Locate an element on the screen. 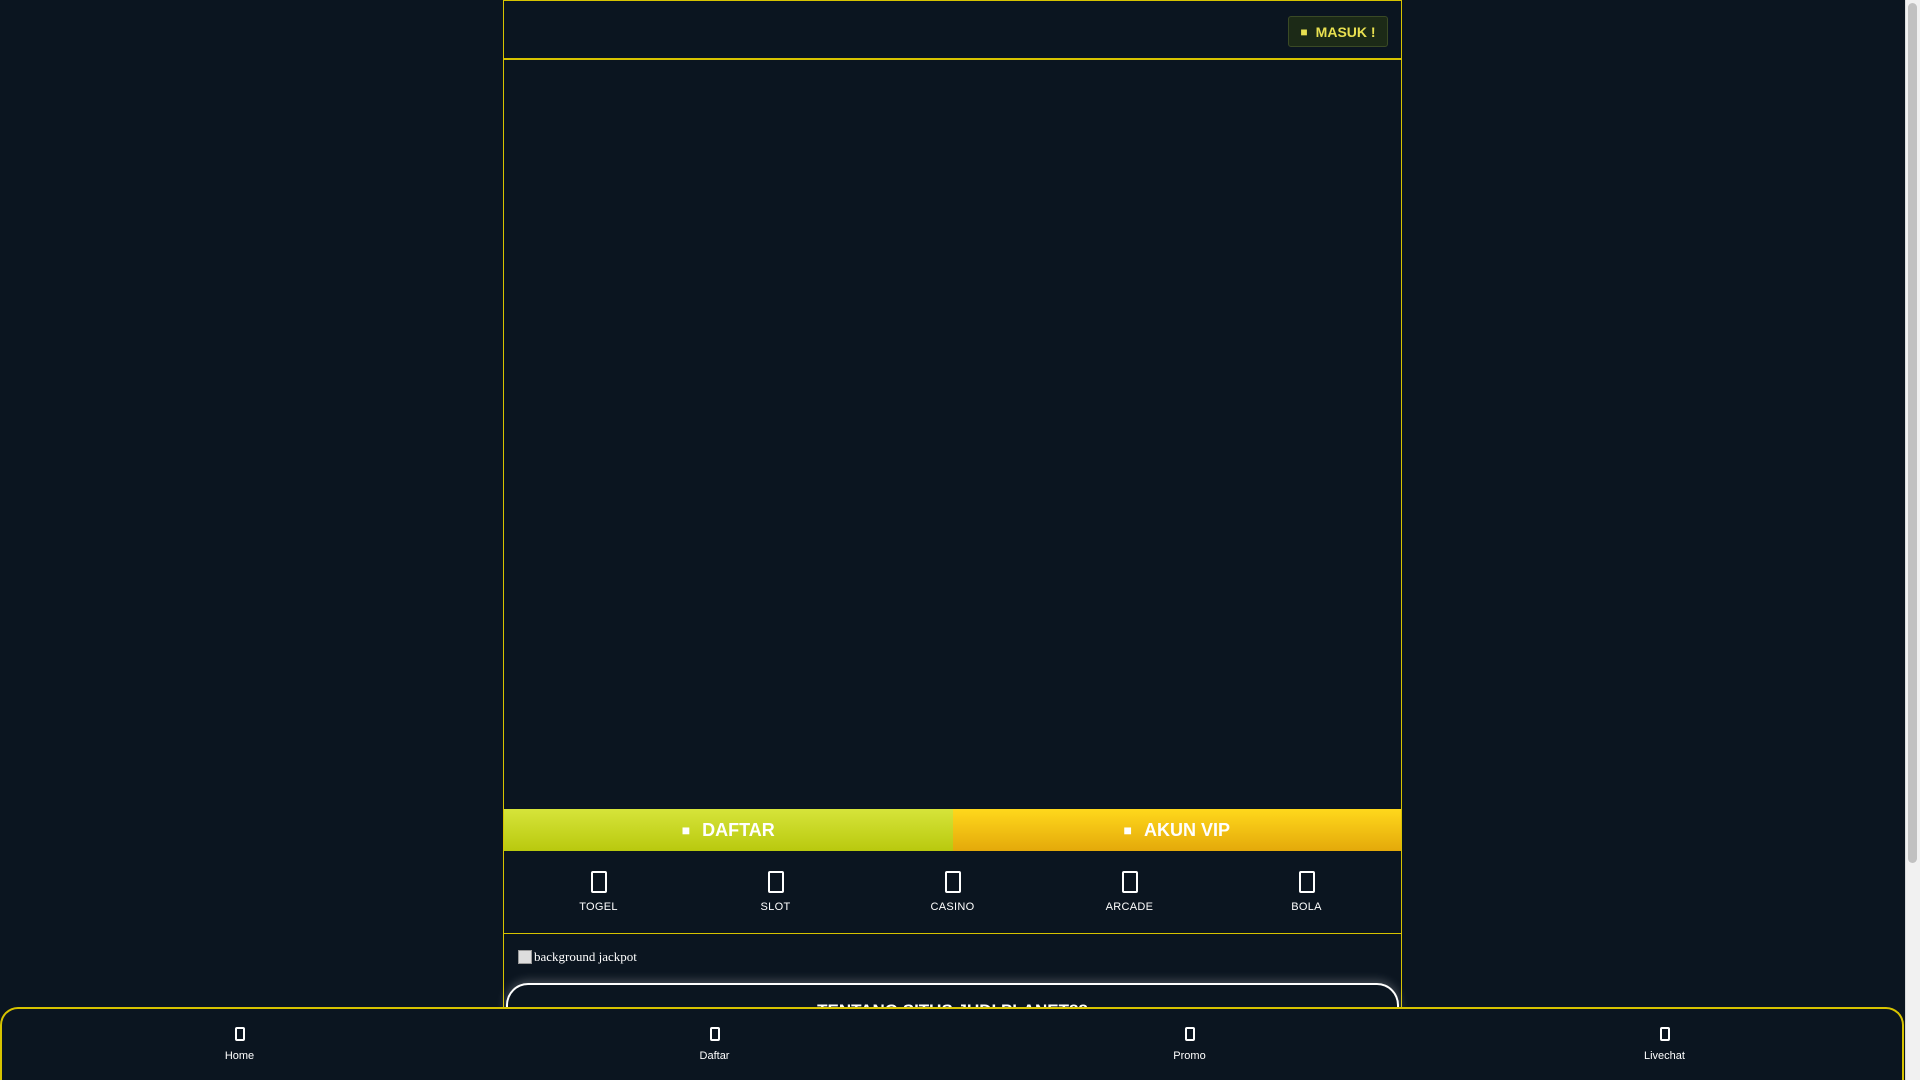  daftar-button: ■ DAFTAR is located at coordinates (728, 830).